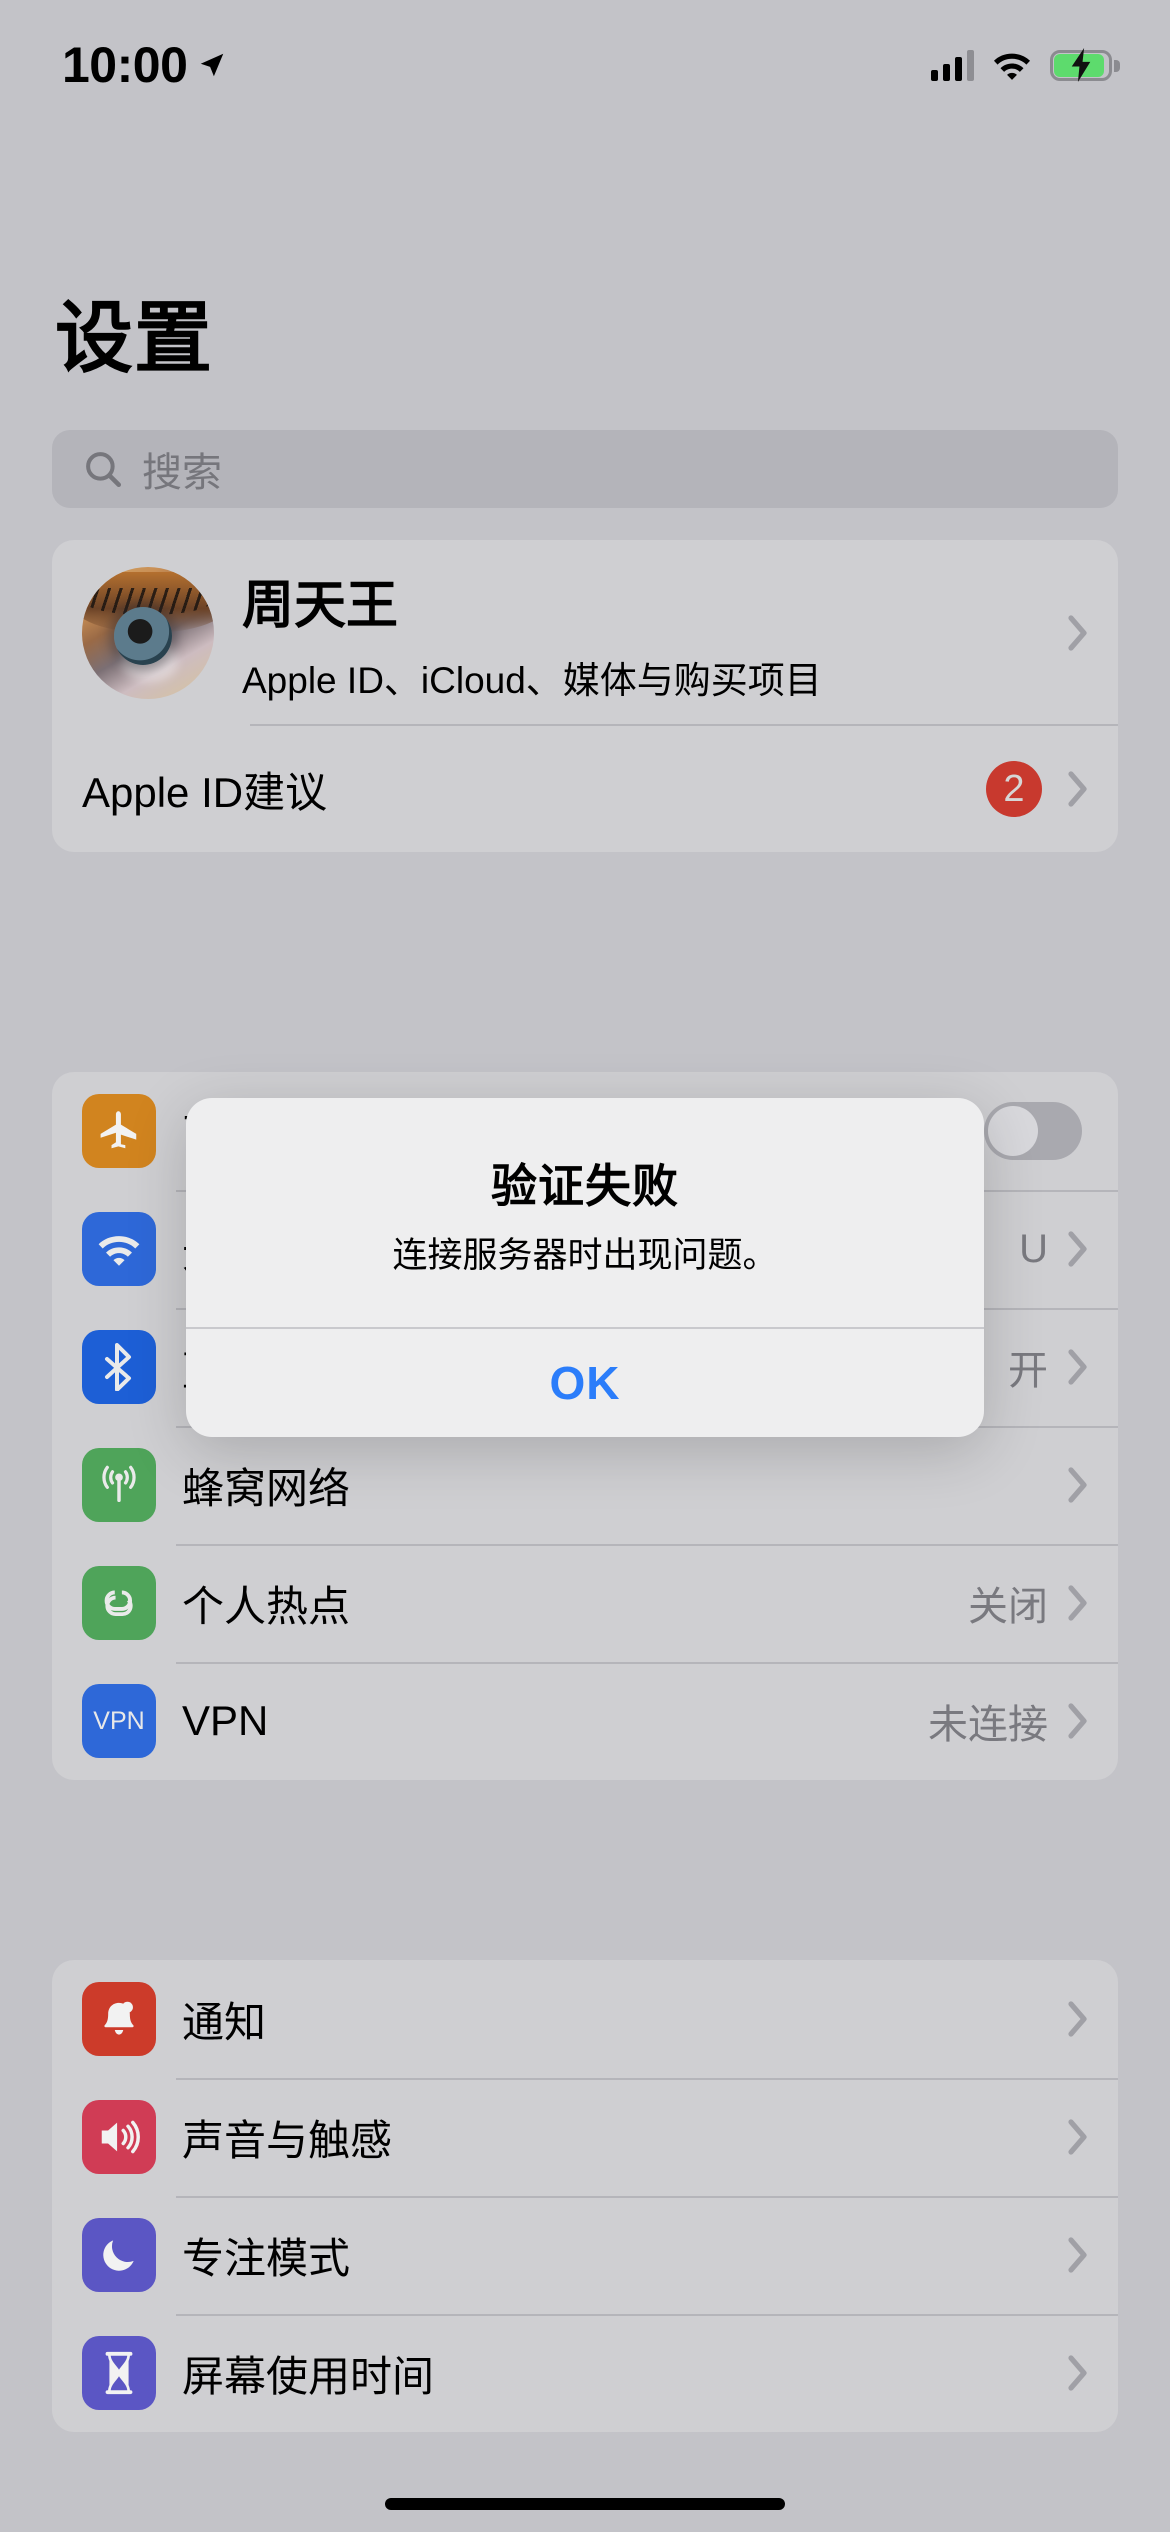  I want to click on settings-row-label: VPN, so click(225, 1720).